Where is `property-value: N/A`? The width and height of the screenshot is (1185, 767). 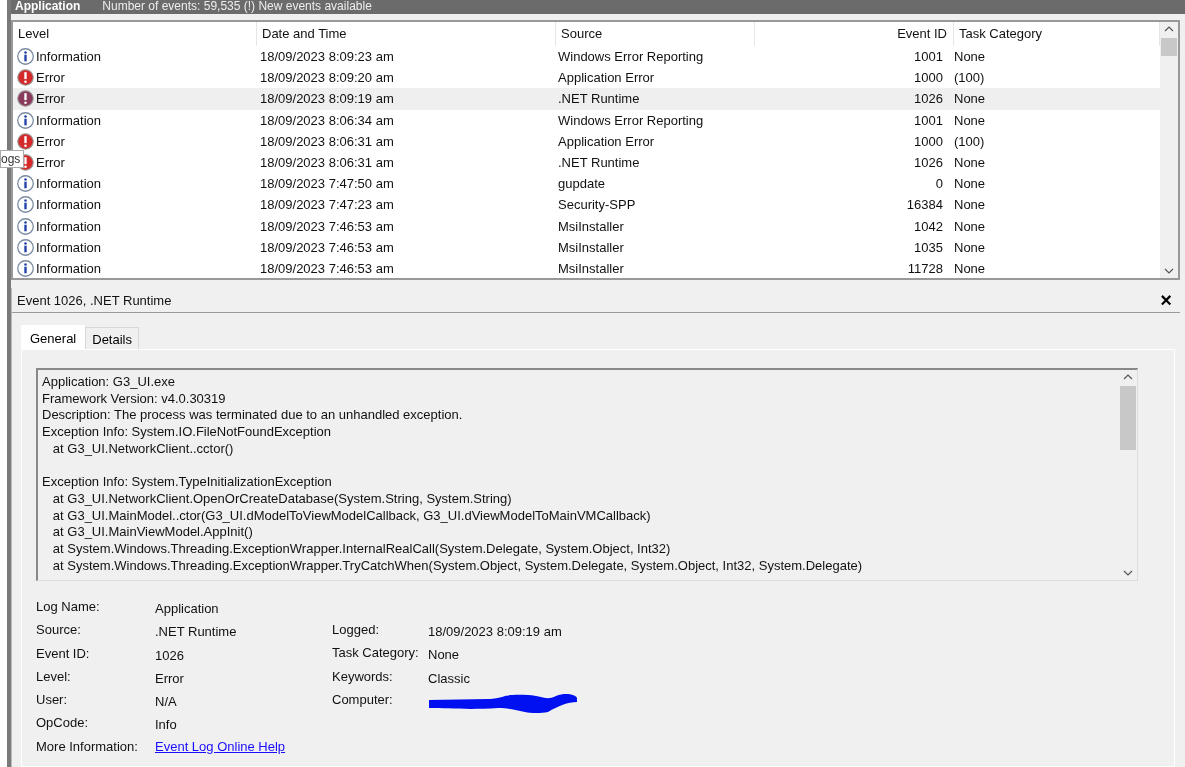
property-value: N/A is located at coordinates (166, 701).